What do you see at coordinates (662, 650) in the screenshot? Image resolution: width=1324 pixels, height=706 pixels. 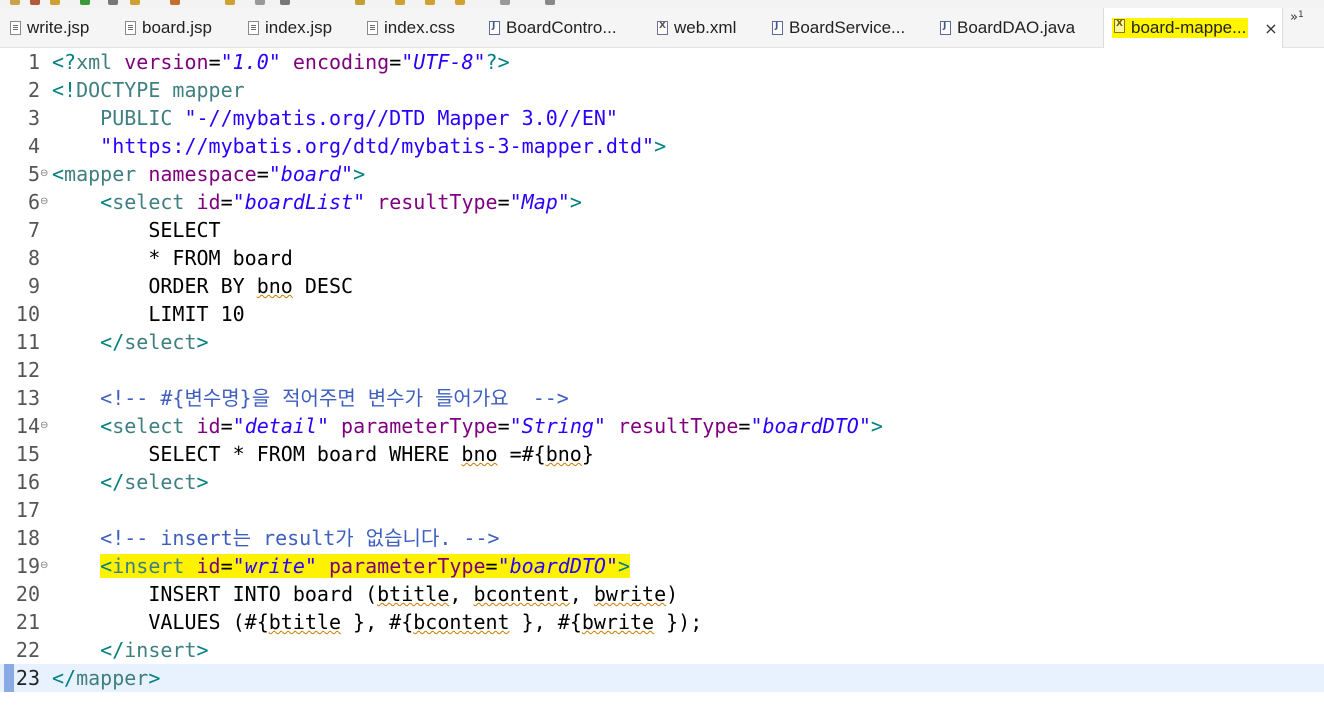 I see `code-line: 22 </insert>` at bounding box center [662, 650].